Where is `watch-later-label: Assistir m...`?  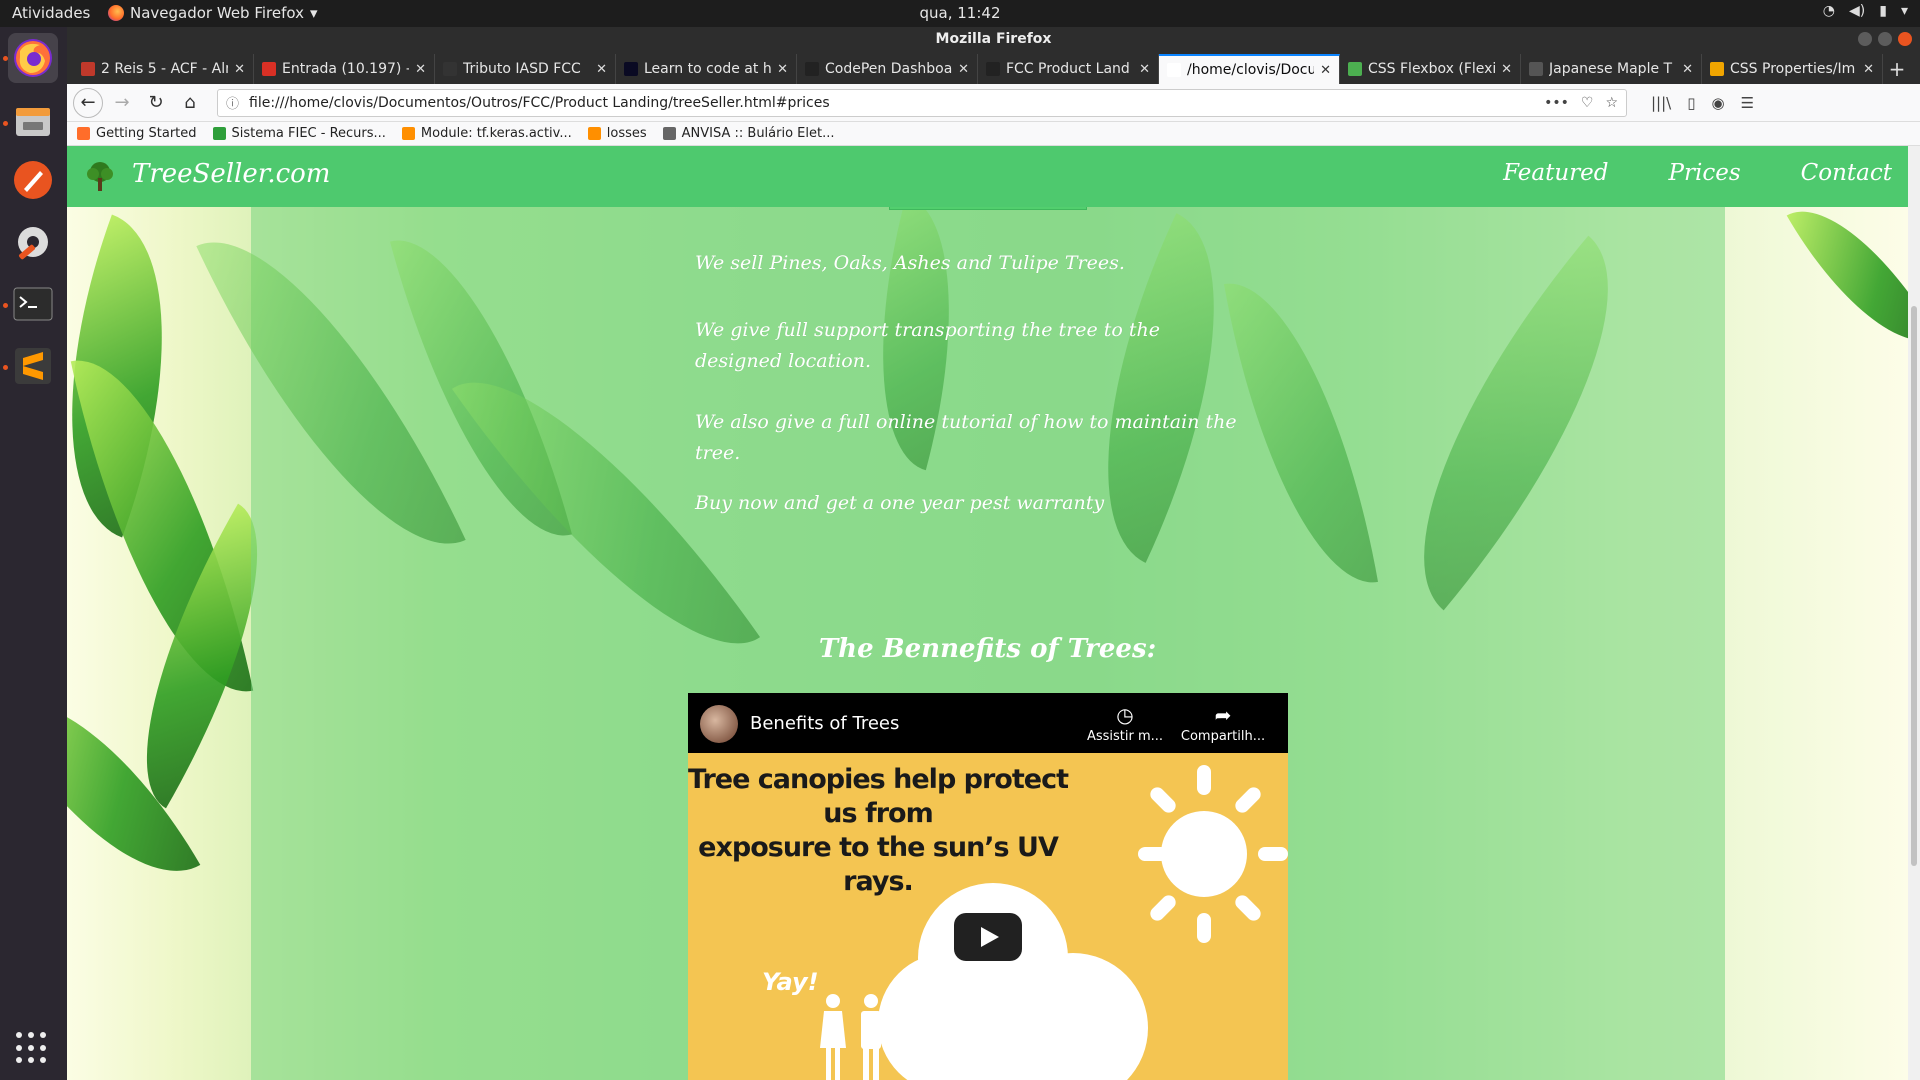
watch-later-label: Assistir m... is located at coordinates (1125, 736).